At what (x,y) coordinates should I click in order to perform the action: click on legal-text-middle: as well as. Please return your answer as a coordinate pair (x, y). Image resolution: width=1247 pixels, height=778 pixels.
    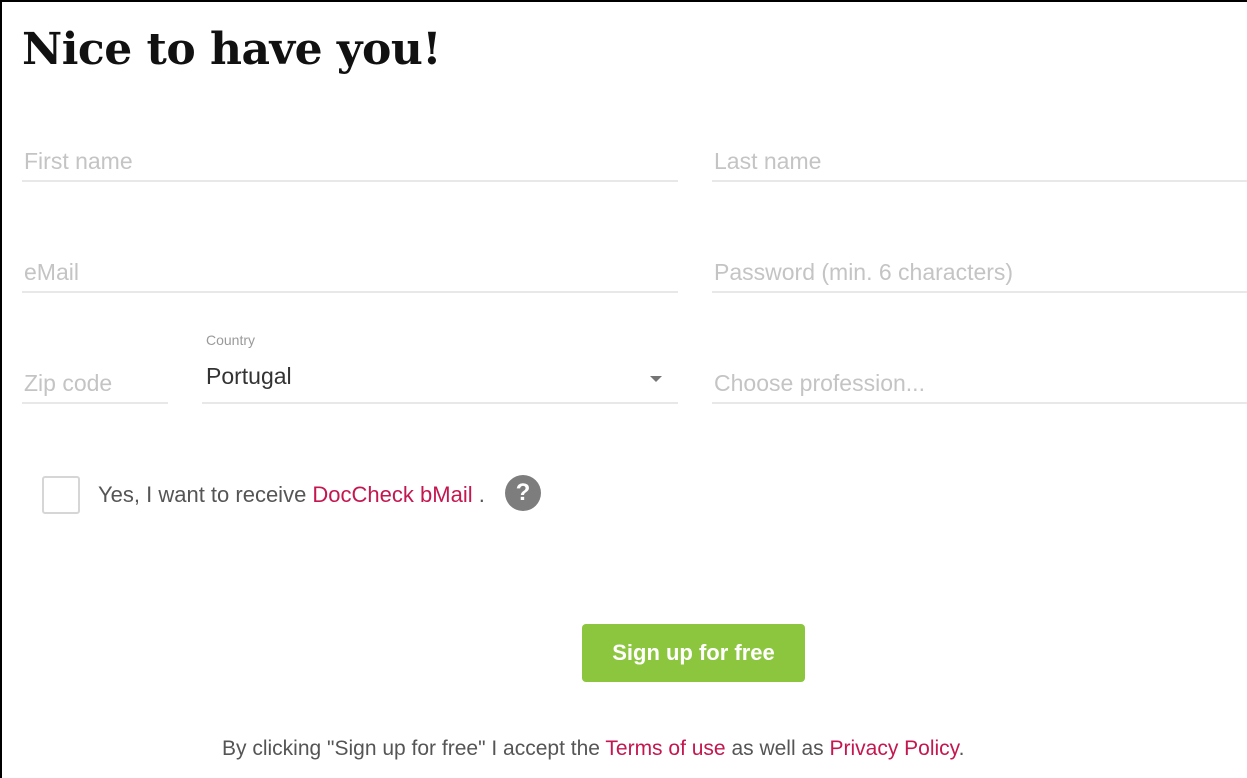
    Looking at the image, I should click on (777, 748).